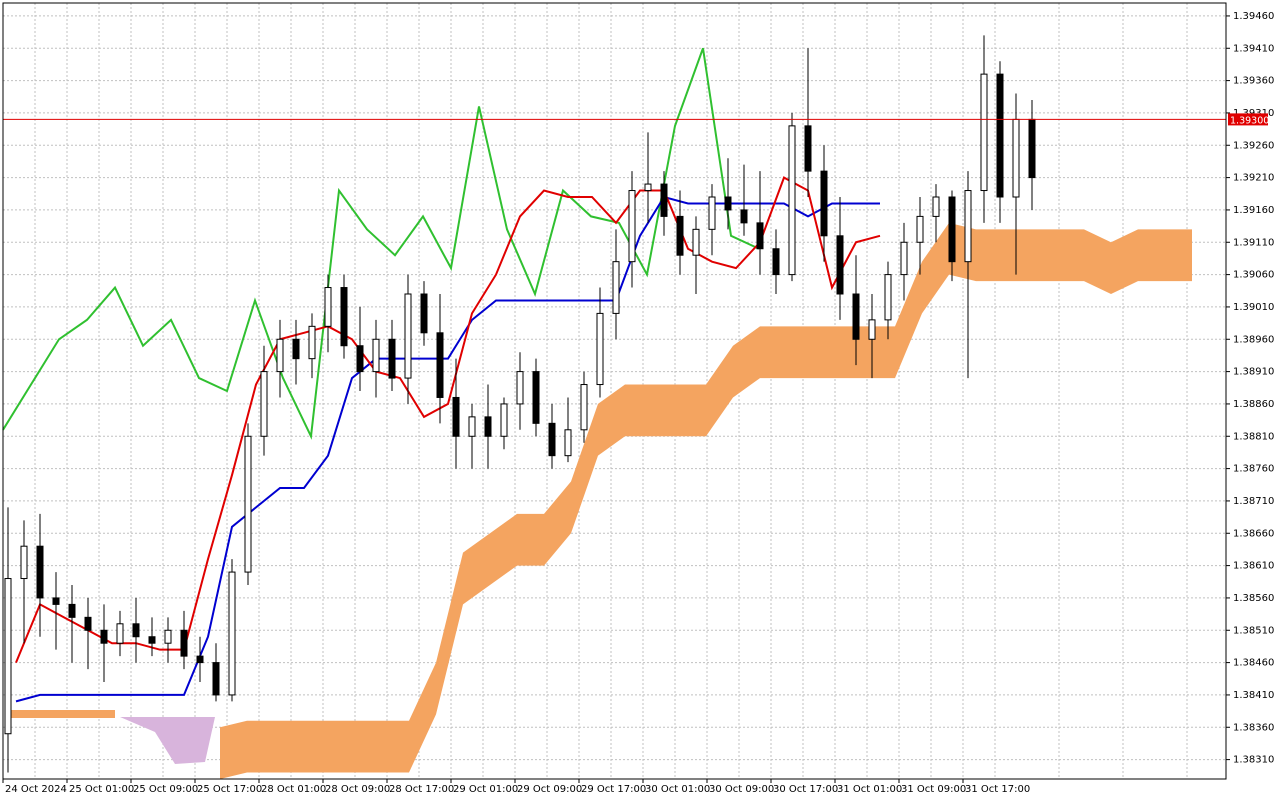 The width and height of the screenshot is (1280, 804). What do you see at coordinates (1253, 145) in the screenshot?
I see `y-tick-label: 1.39260` at bounding box center [1253, 145].